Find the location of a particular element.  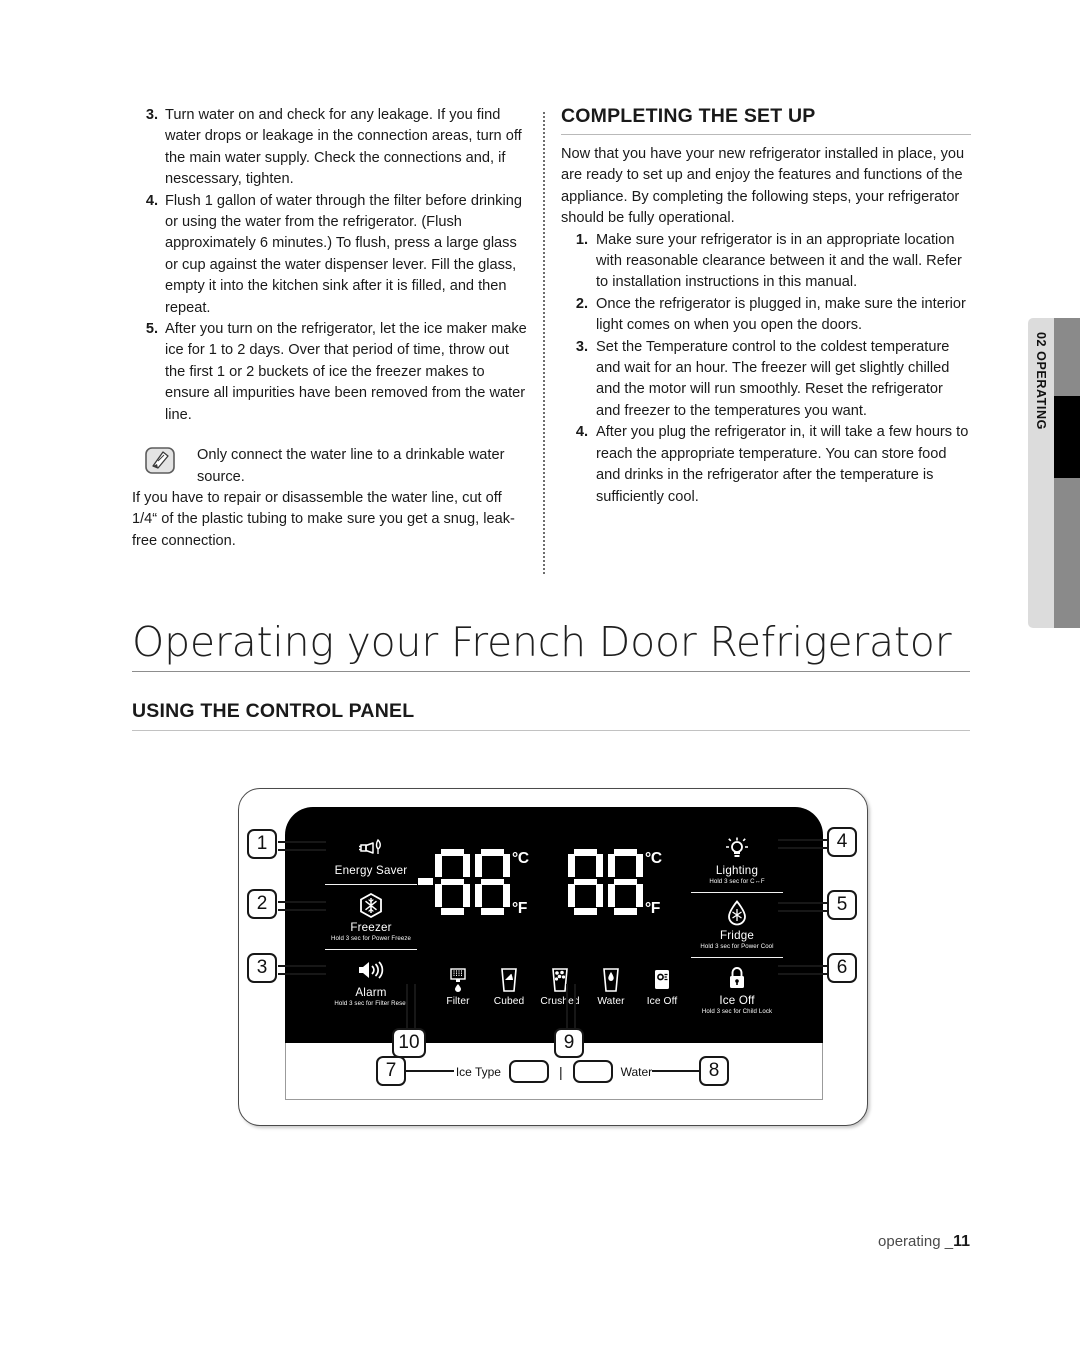

indicator-cubed: Cubed is located at coordinates (509, 986).